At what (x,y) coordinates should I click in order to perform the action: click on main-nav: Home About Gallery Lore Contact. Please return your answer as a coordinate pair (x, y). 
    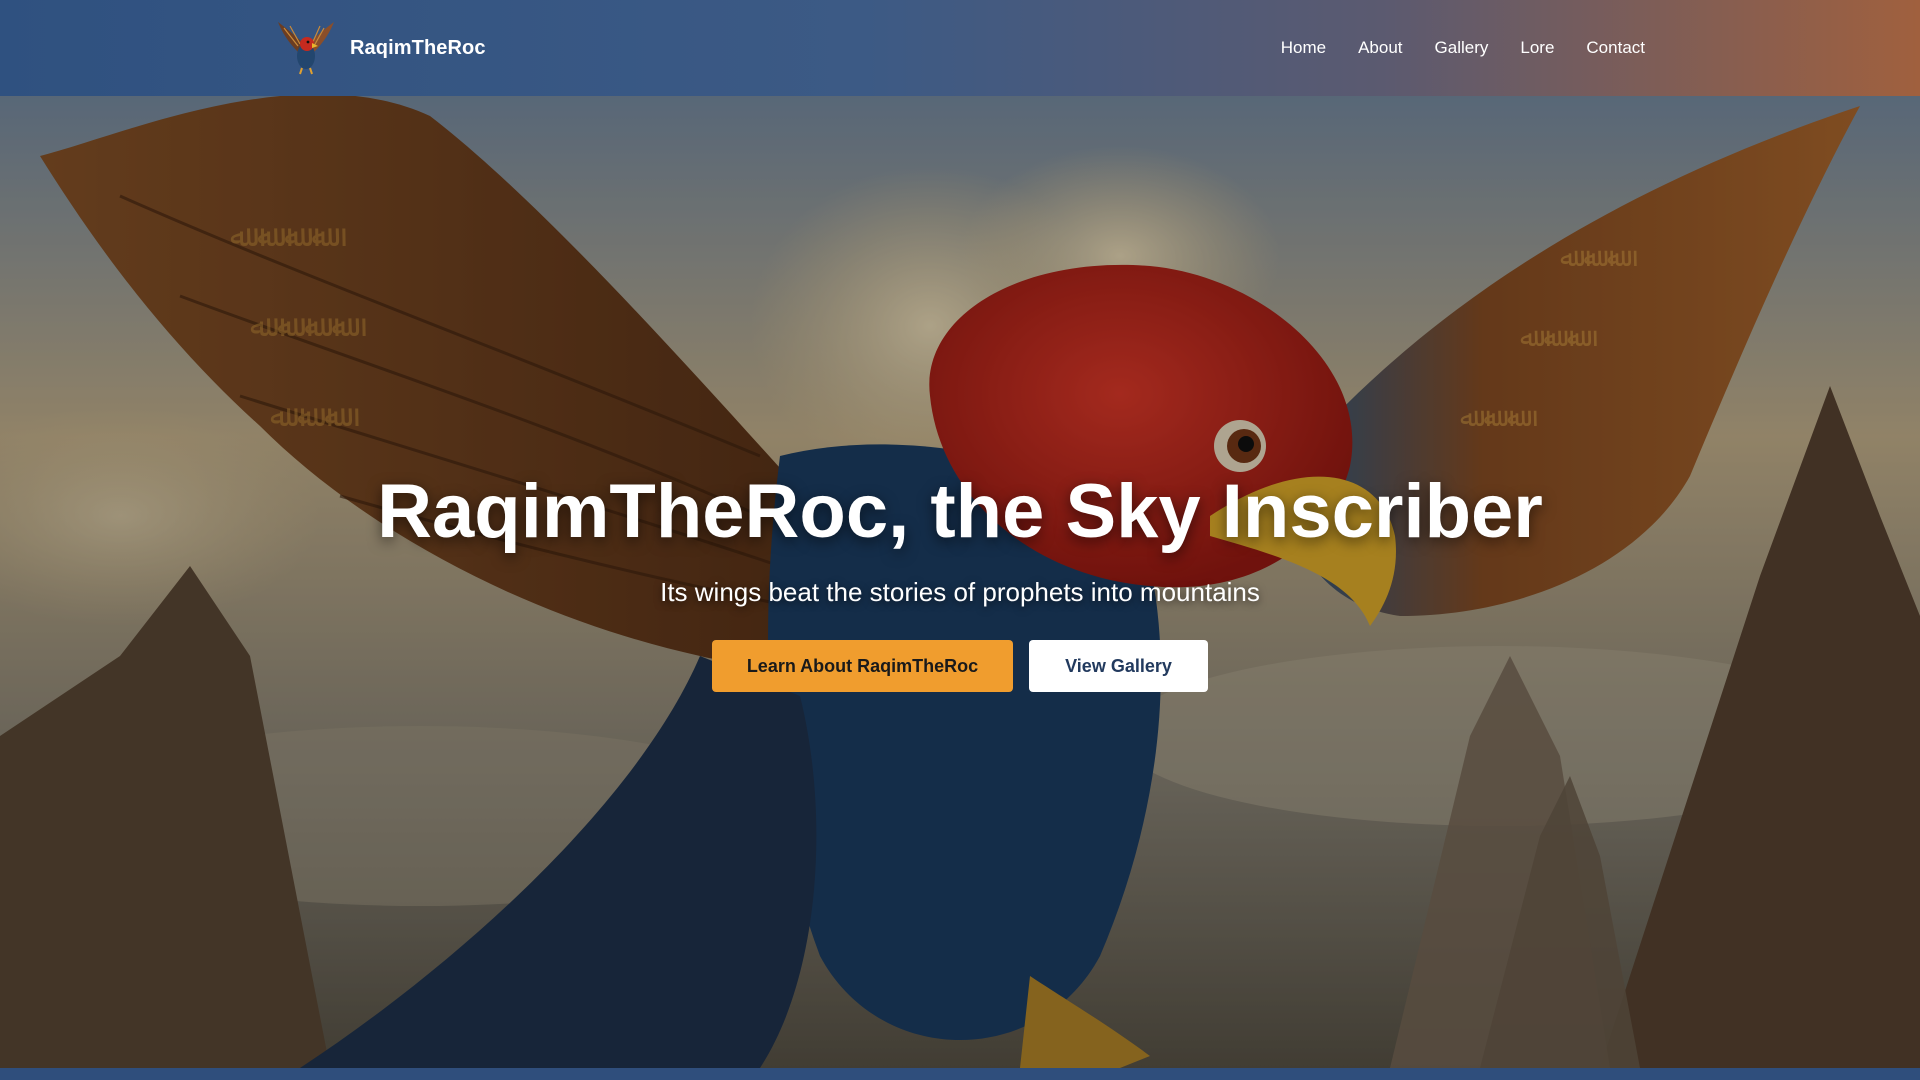
    Looking at the image, I should click on (1463, 48).